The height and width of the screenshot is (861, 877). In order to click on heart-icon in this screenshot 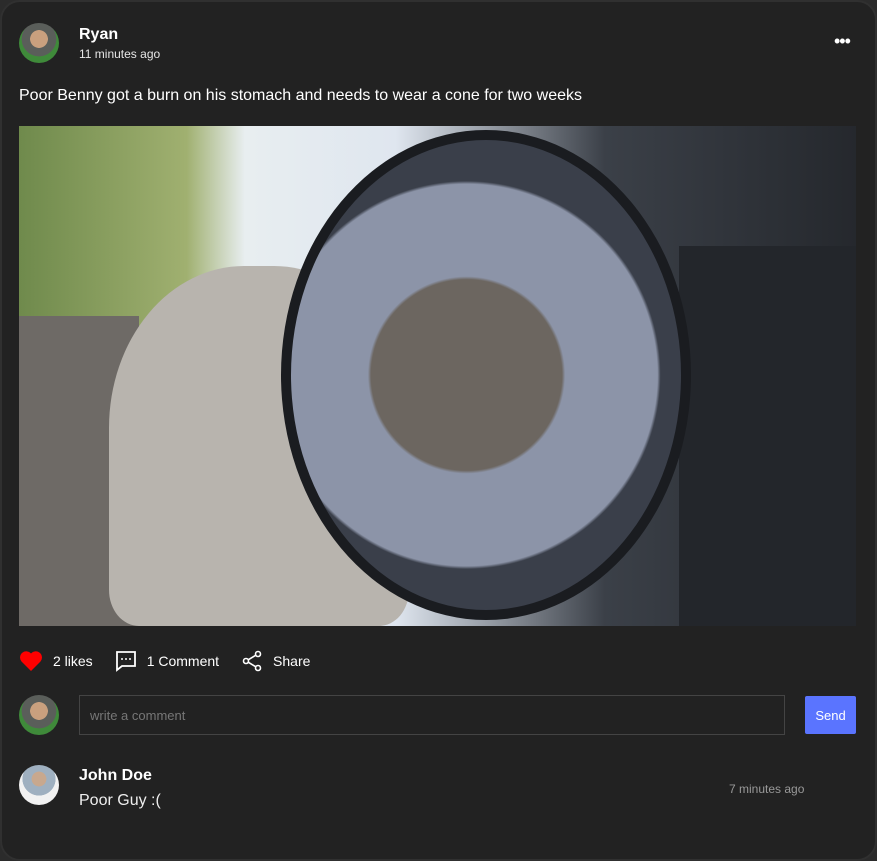, I will do `click(31, 661)`.